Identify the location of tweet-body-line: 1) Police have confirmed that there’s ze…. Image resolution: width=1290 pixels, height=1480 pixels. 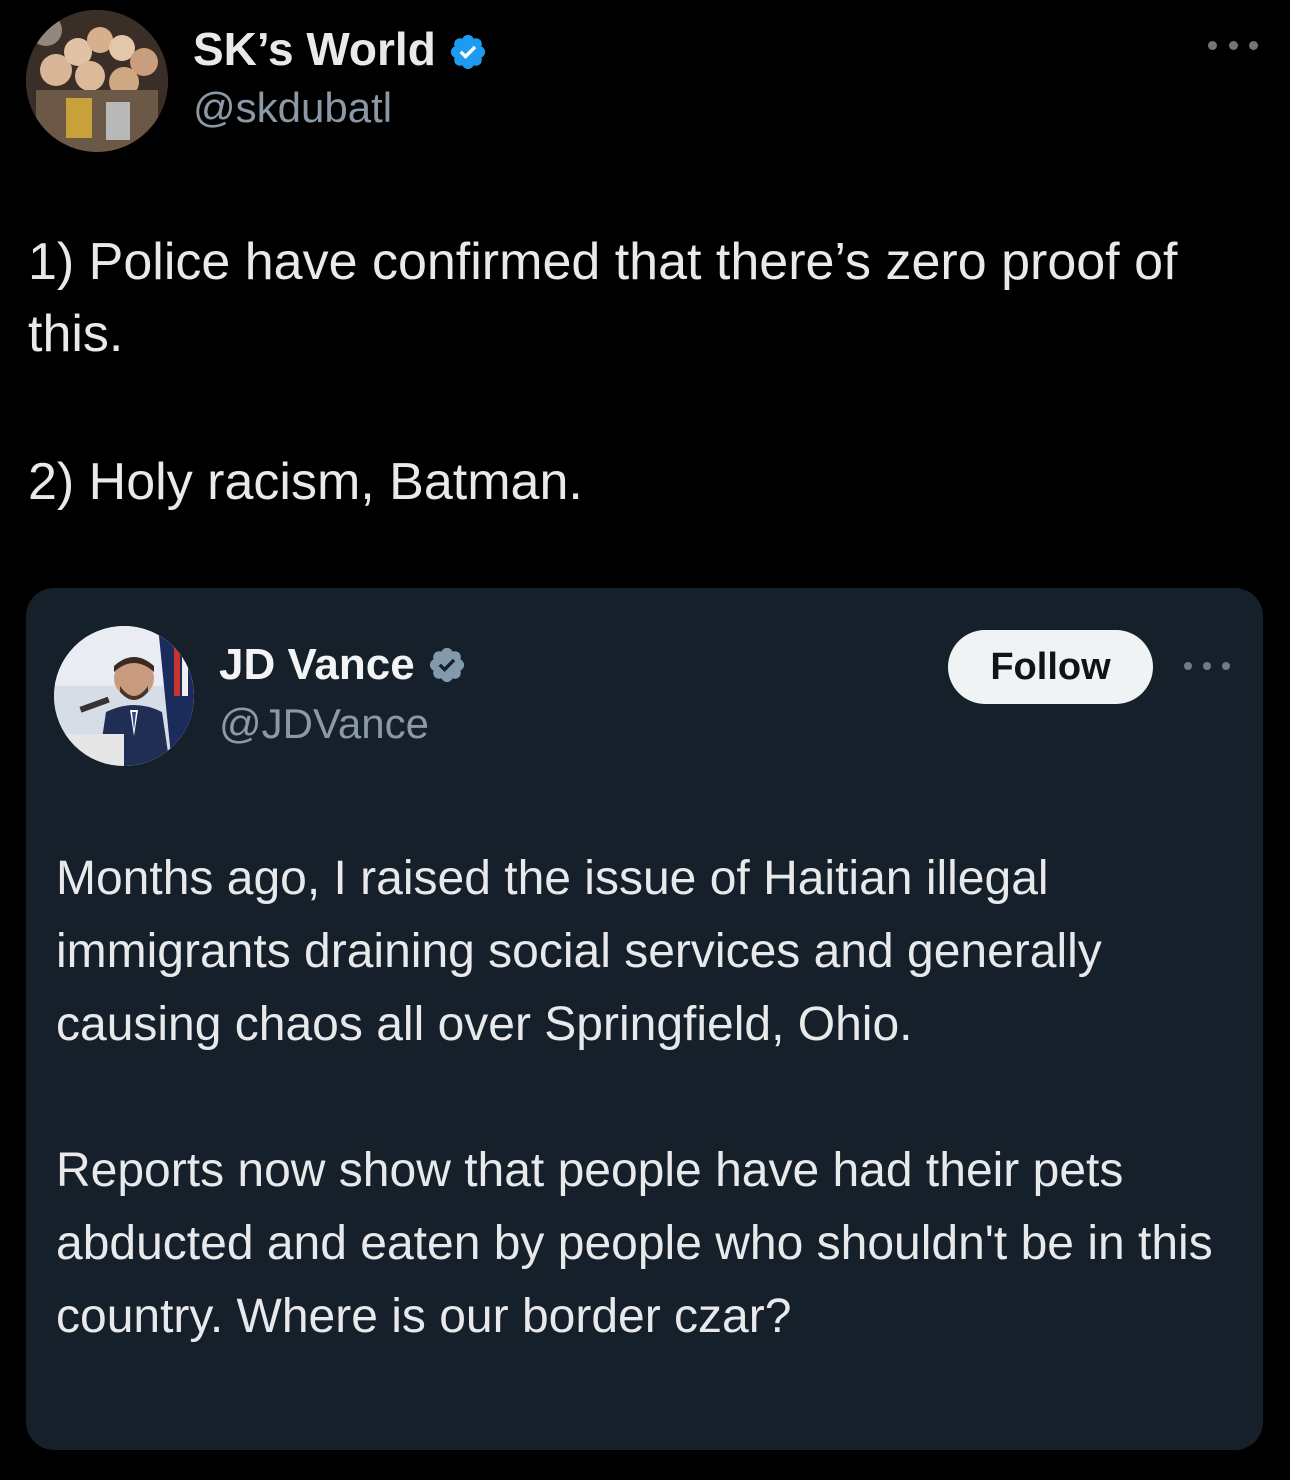
(603, 298).